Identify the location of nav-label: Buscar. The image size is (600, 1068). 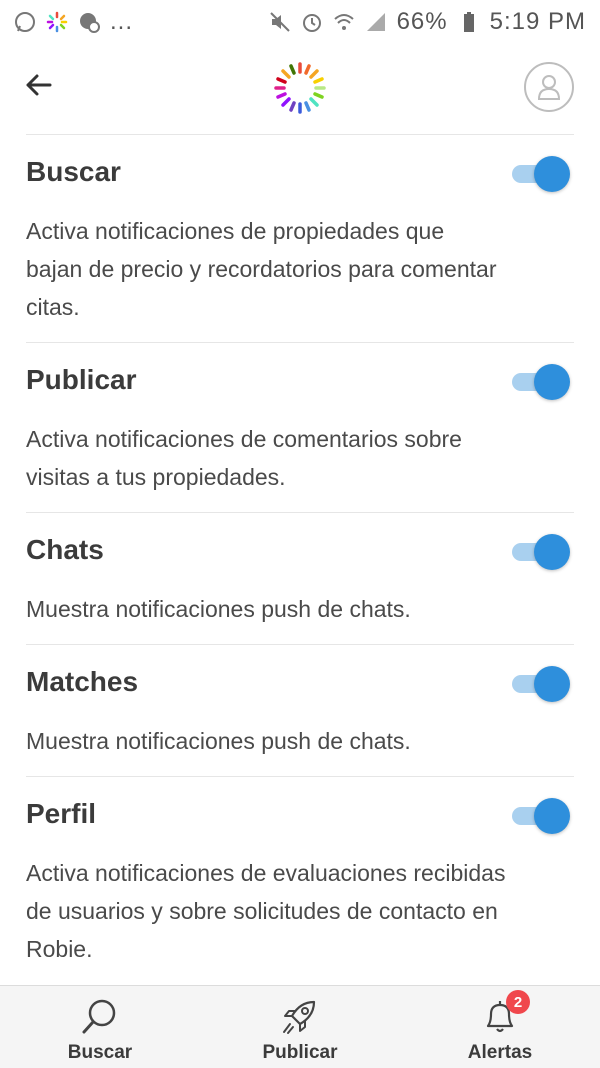
(100, 1052).